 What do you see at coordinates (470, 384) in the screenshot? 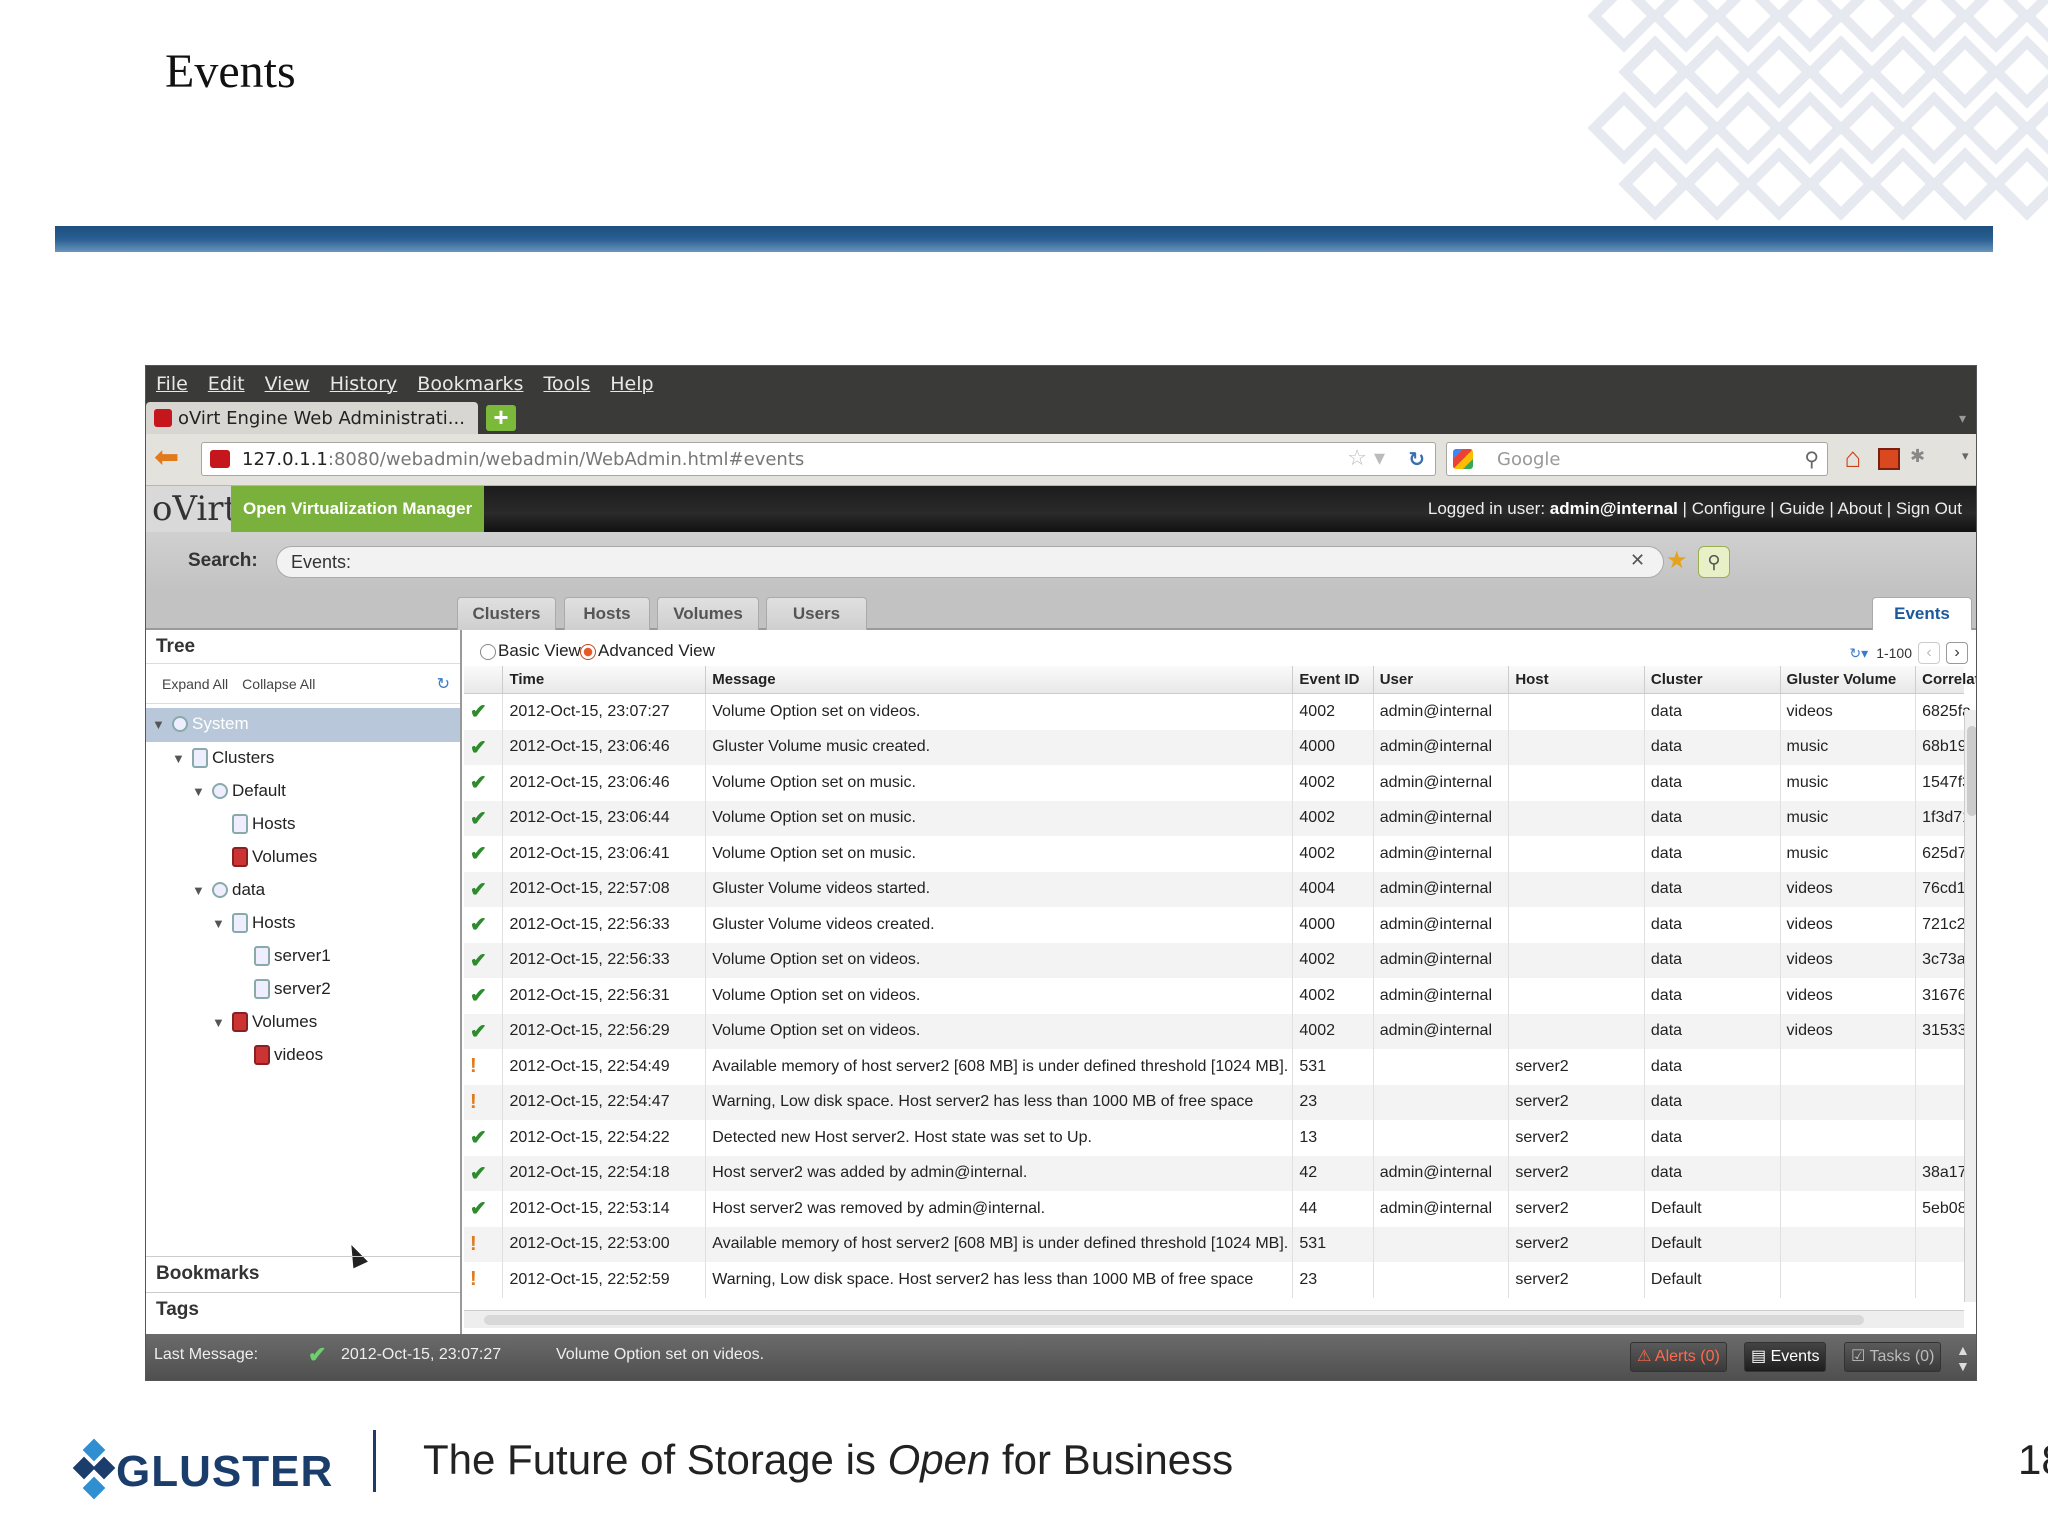
I see `menu-item: Bookmarks` at bounding box center [470, 384].